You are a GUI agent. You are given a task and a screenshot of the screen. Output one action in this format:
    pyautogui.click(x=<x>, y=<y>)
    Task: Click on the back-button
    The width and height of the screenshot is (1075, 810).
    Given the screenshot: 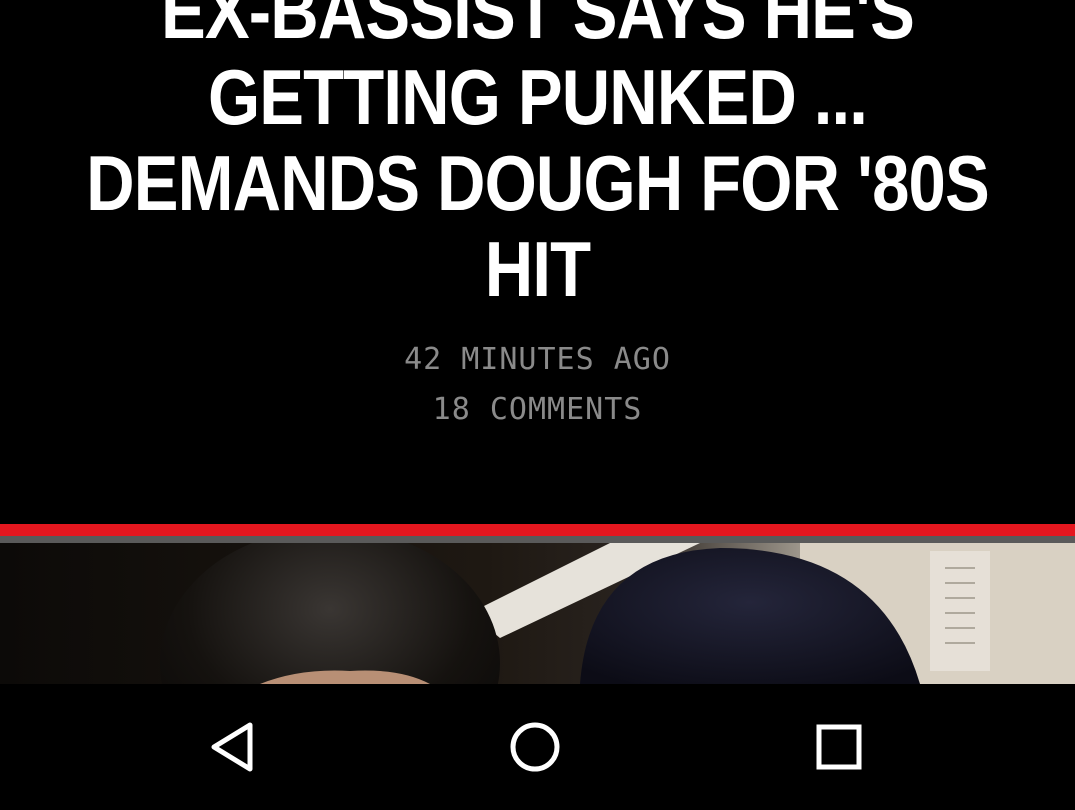 What is the action you would take?
    pyautogui.click(x=233, y=747)
    